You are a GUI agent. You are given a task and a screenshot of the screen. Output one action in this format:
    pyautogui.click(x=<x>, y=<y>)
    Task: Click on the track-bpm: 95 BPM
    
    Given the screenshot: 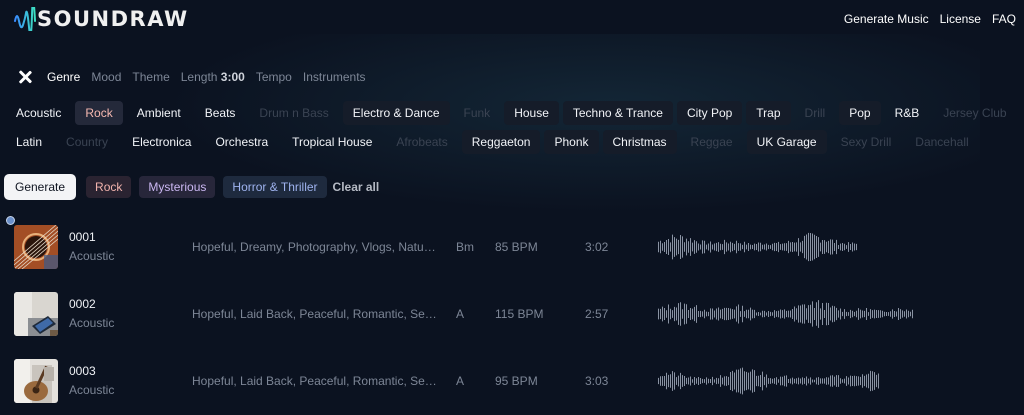 What is the action you would take?
    pyautogui.click(x=516, y=381)
    